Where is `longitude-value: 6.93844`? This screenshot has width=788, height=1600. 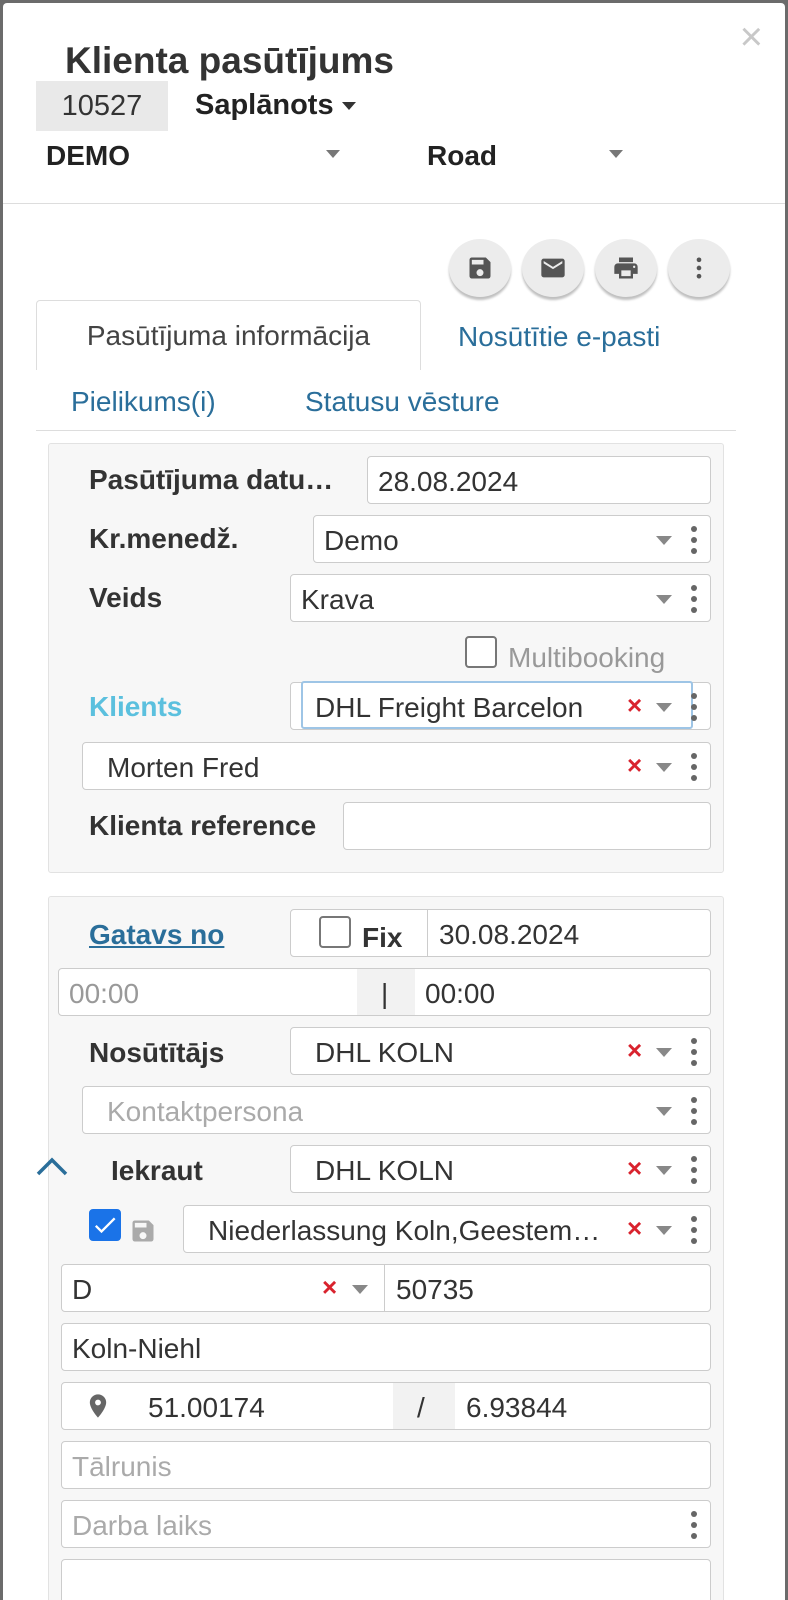
longitude-value: 6.93844 is located at coordinates (516, 1408).